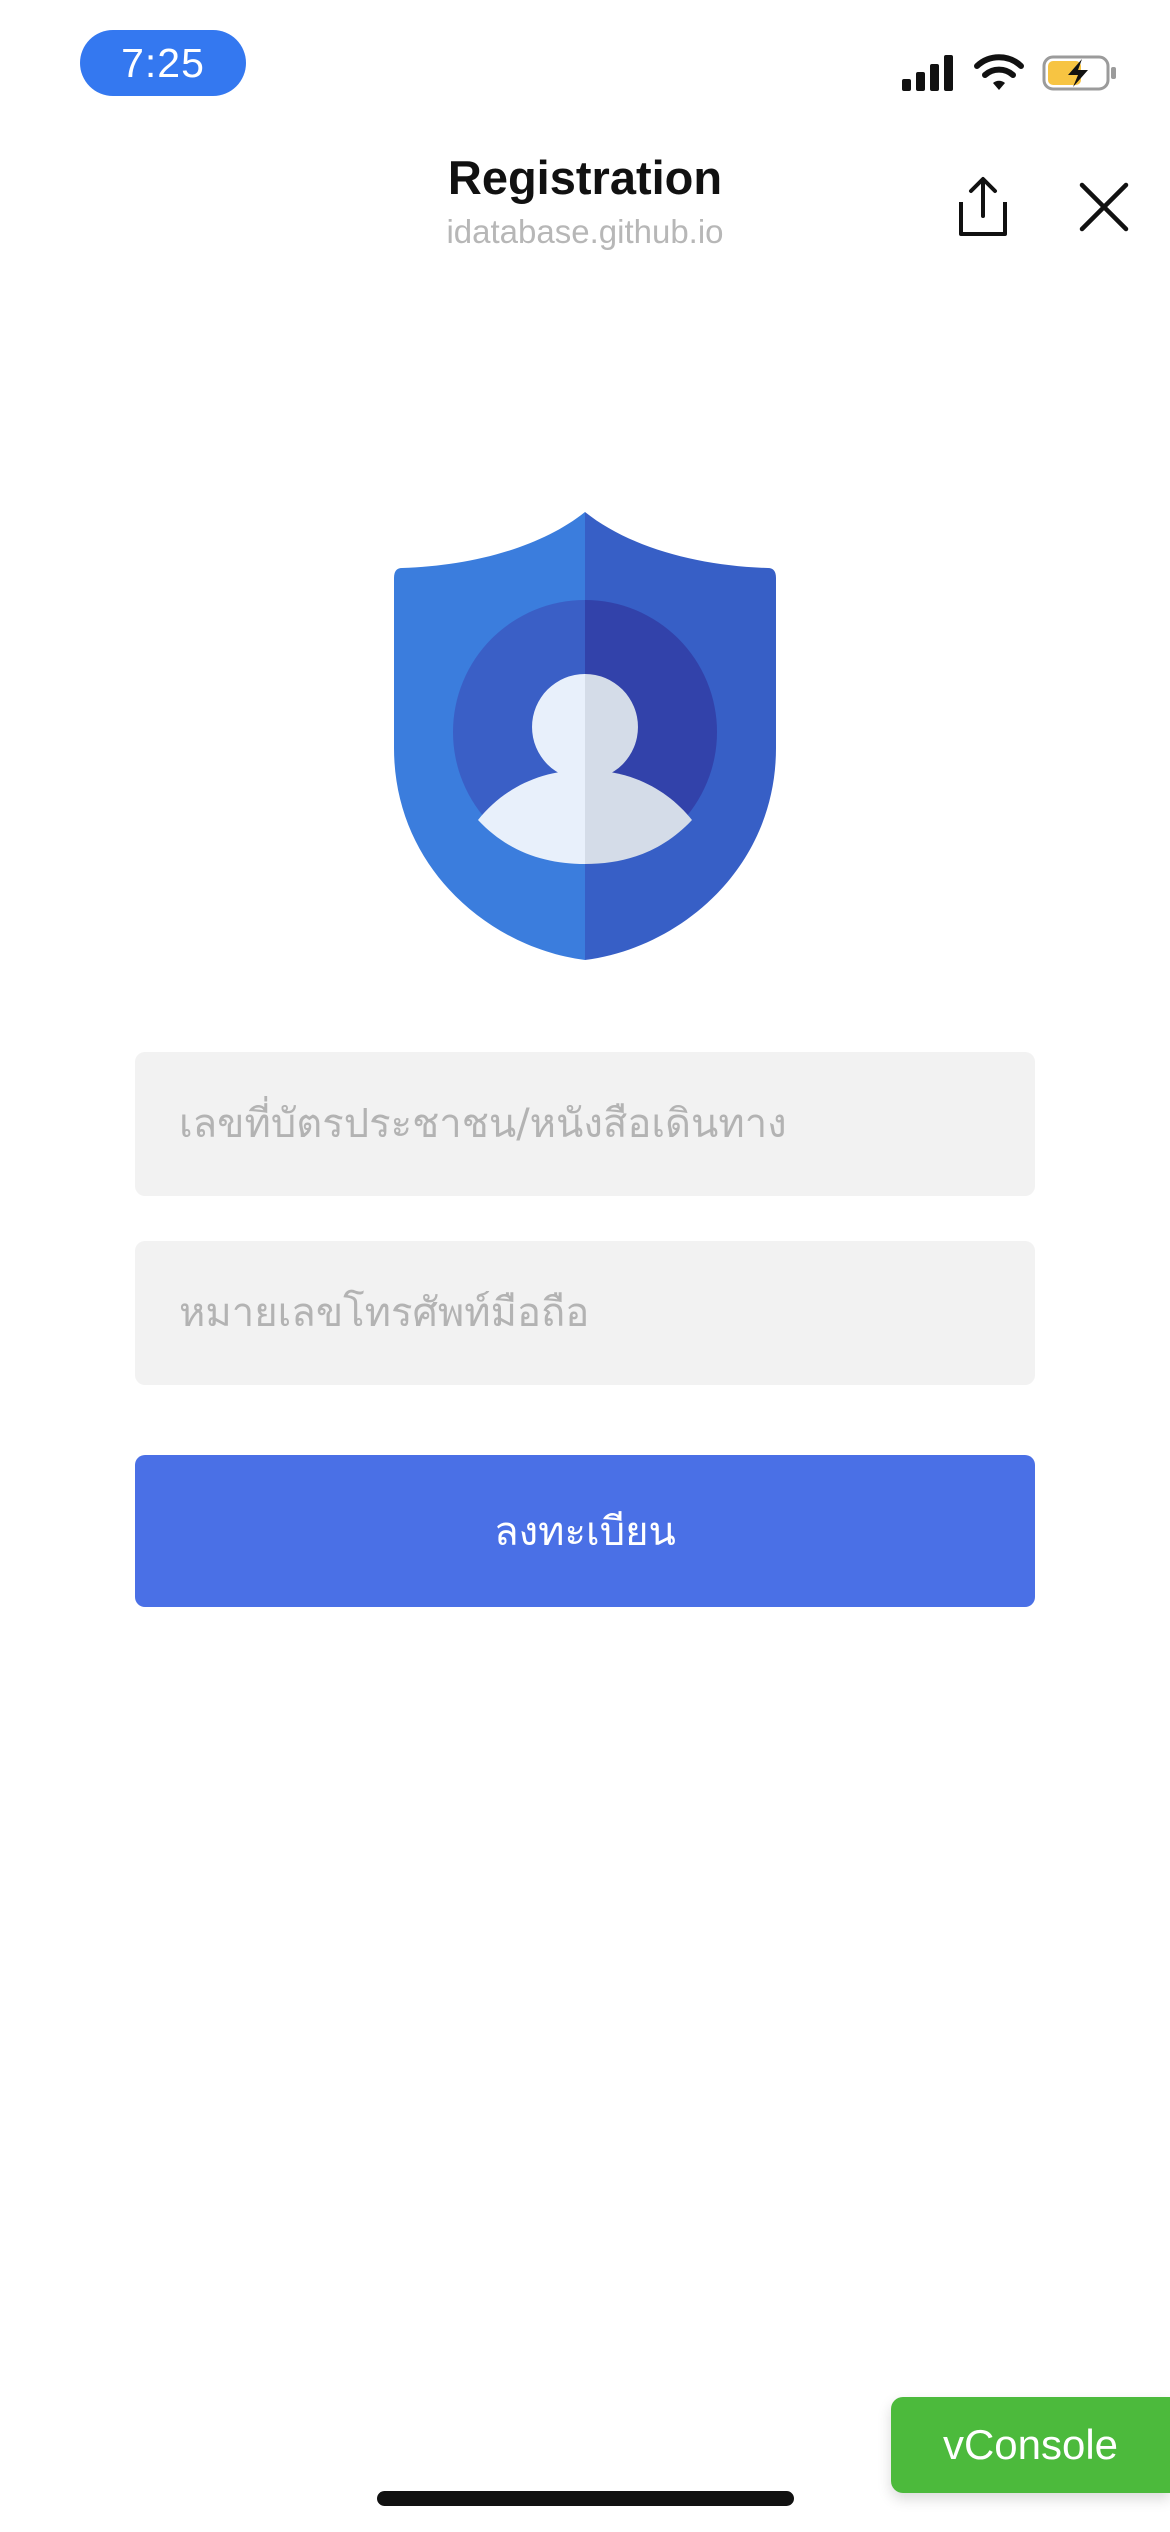  Describe the element at coordinates (585, 1124) in the screenshot. I see `id-number-input` at that location.